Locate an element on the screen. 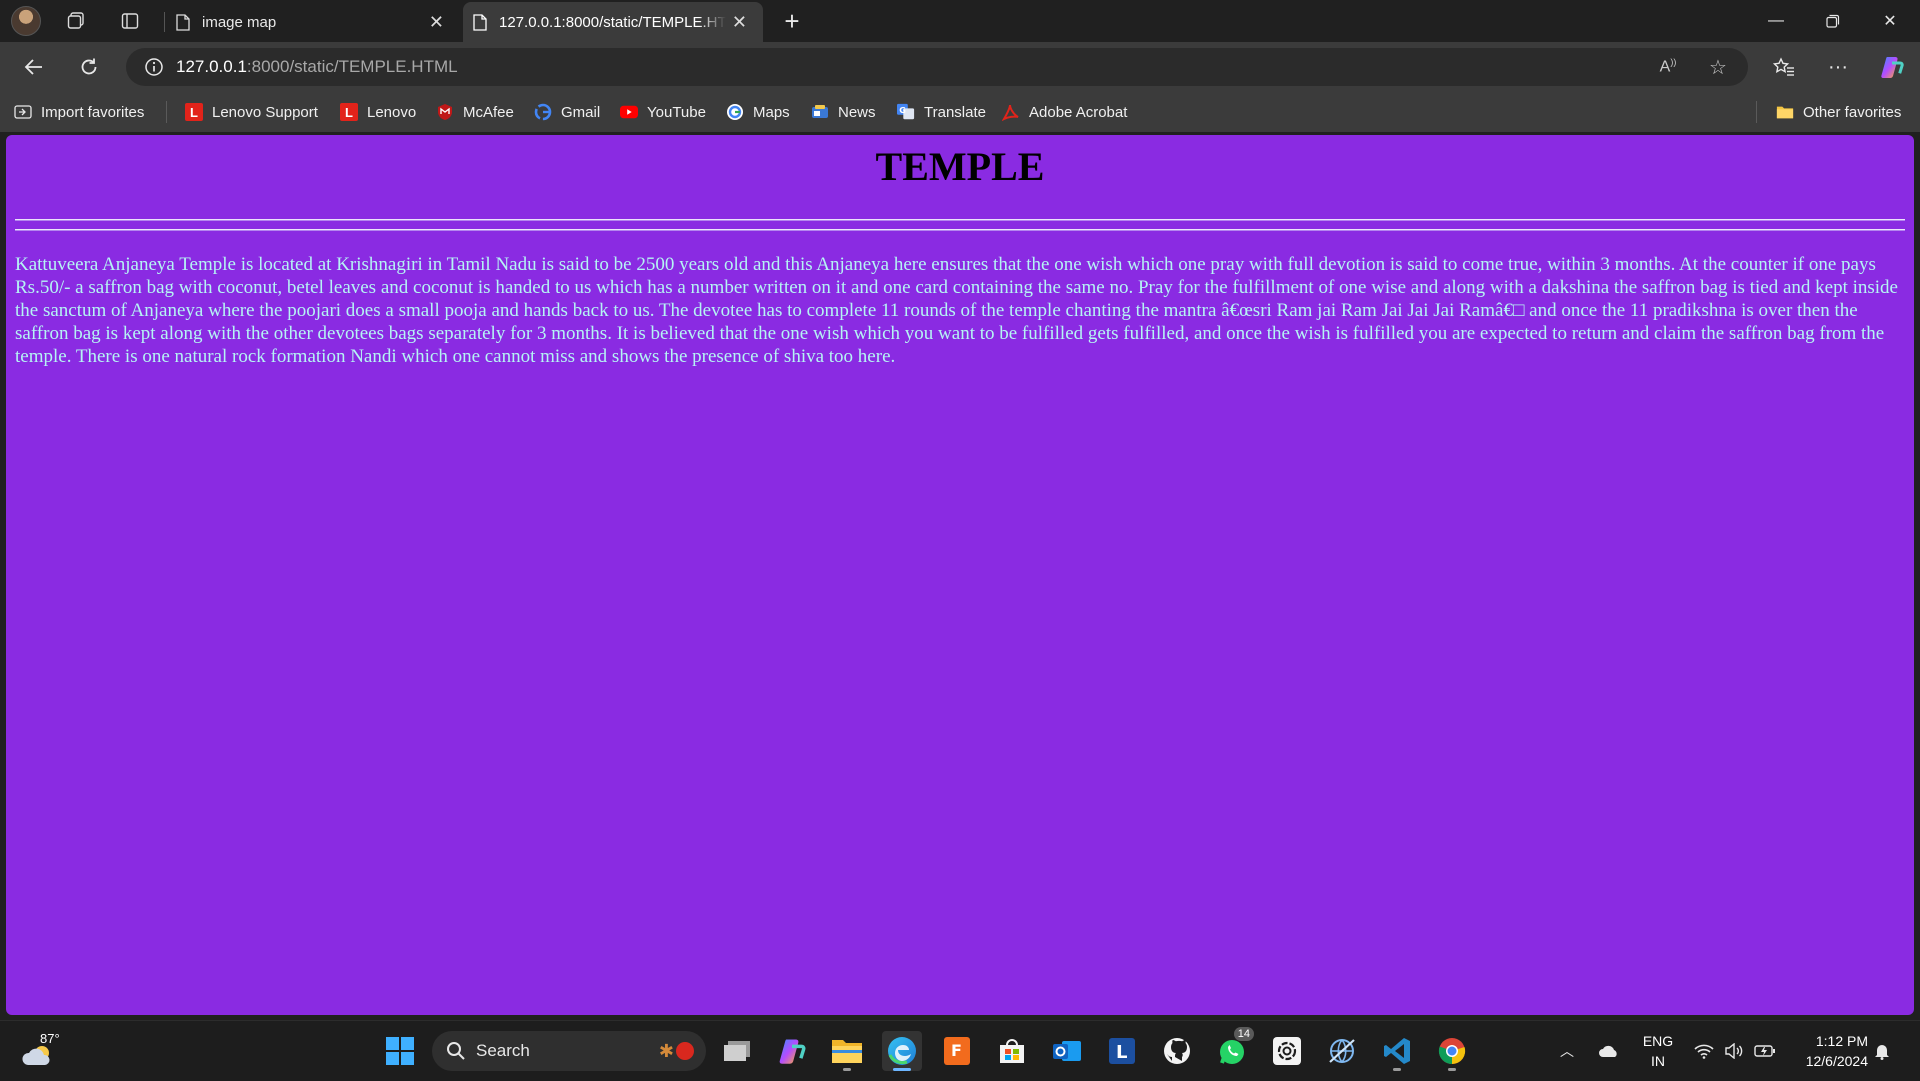 This screenshot has height=1081, width=1920. read-aloud-button: A)) is located at coordinates (1668, 67).